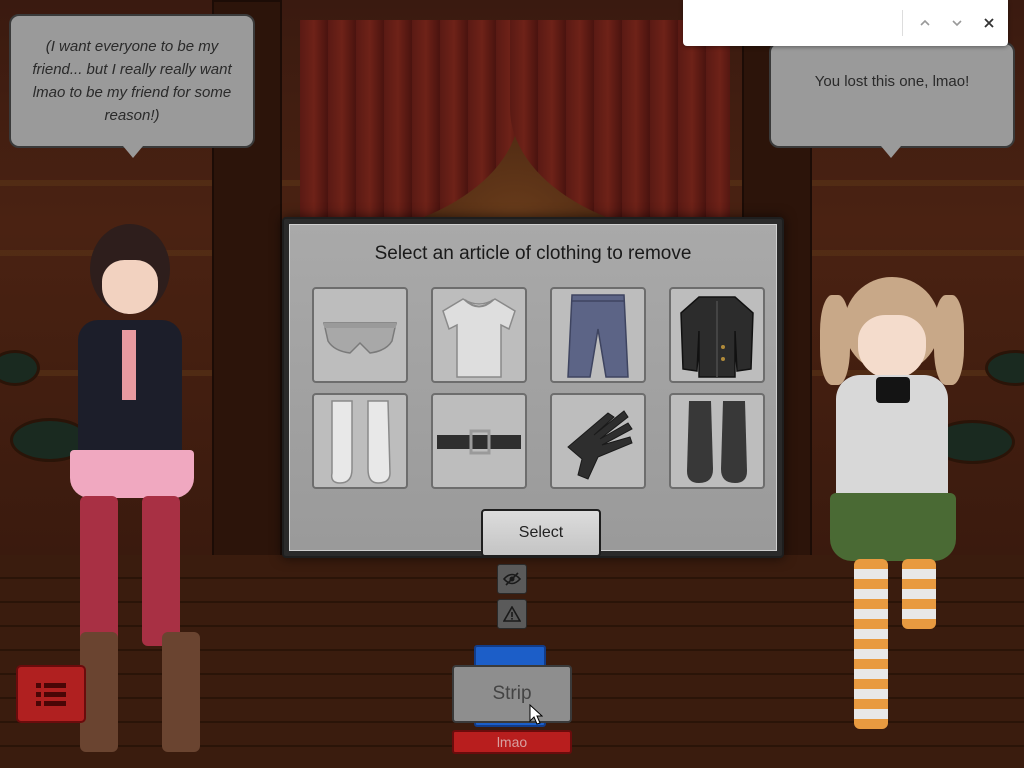  I want to click on clothing-option-boots, so click(717, 441).